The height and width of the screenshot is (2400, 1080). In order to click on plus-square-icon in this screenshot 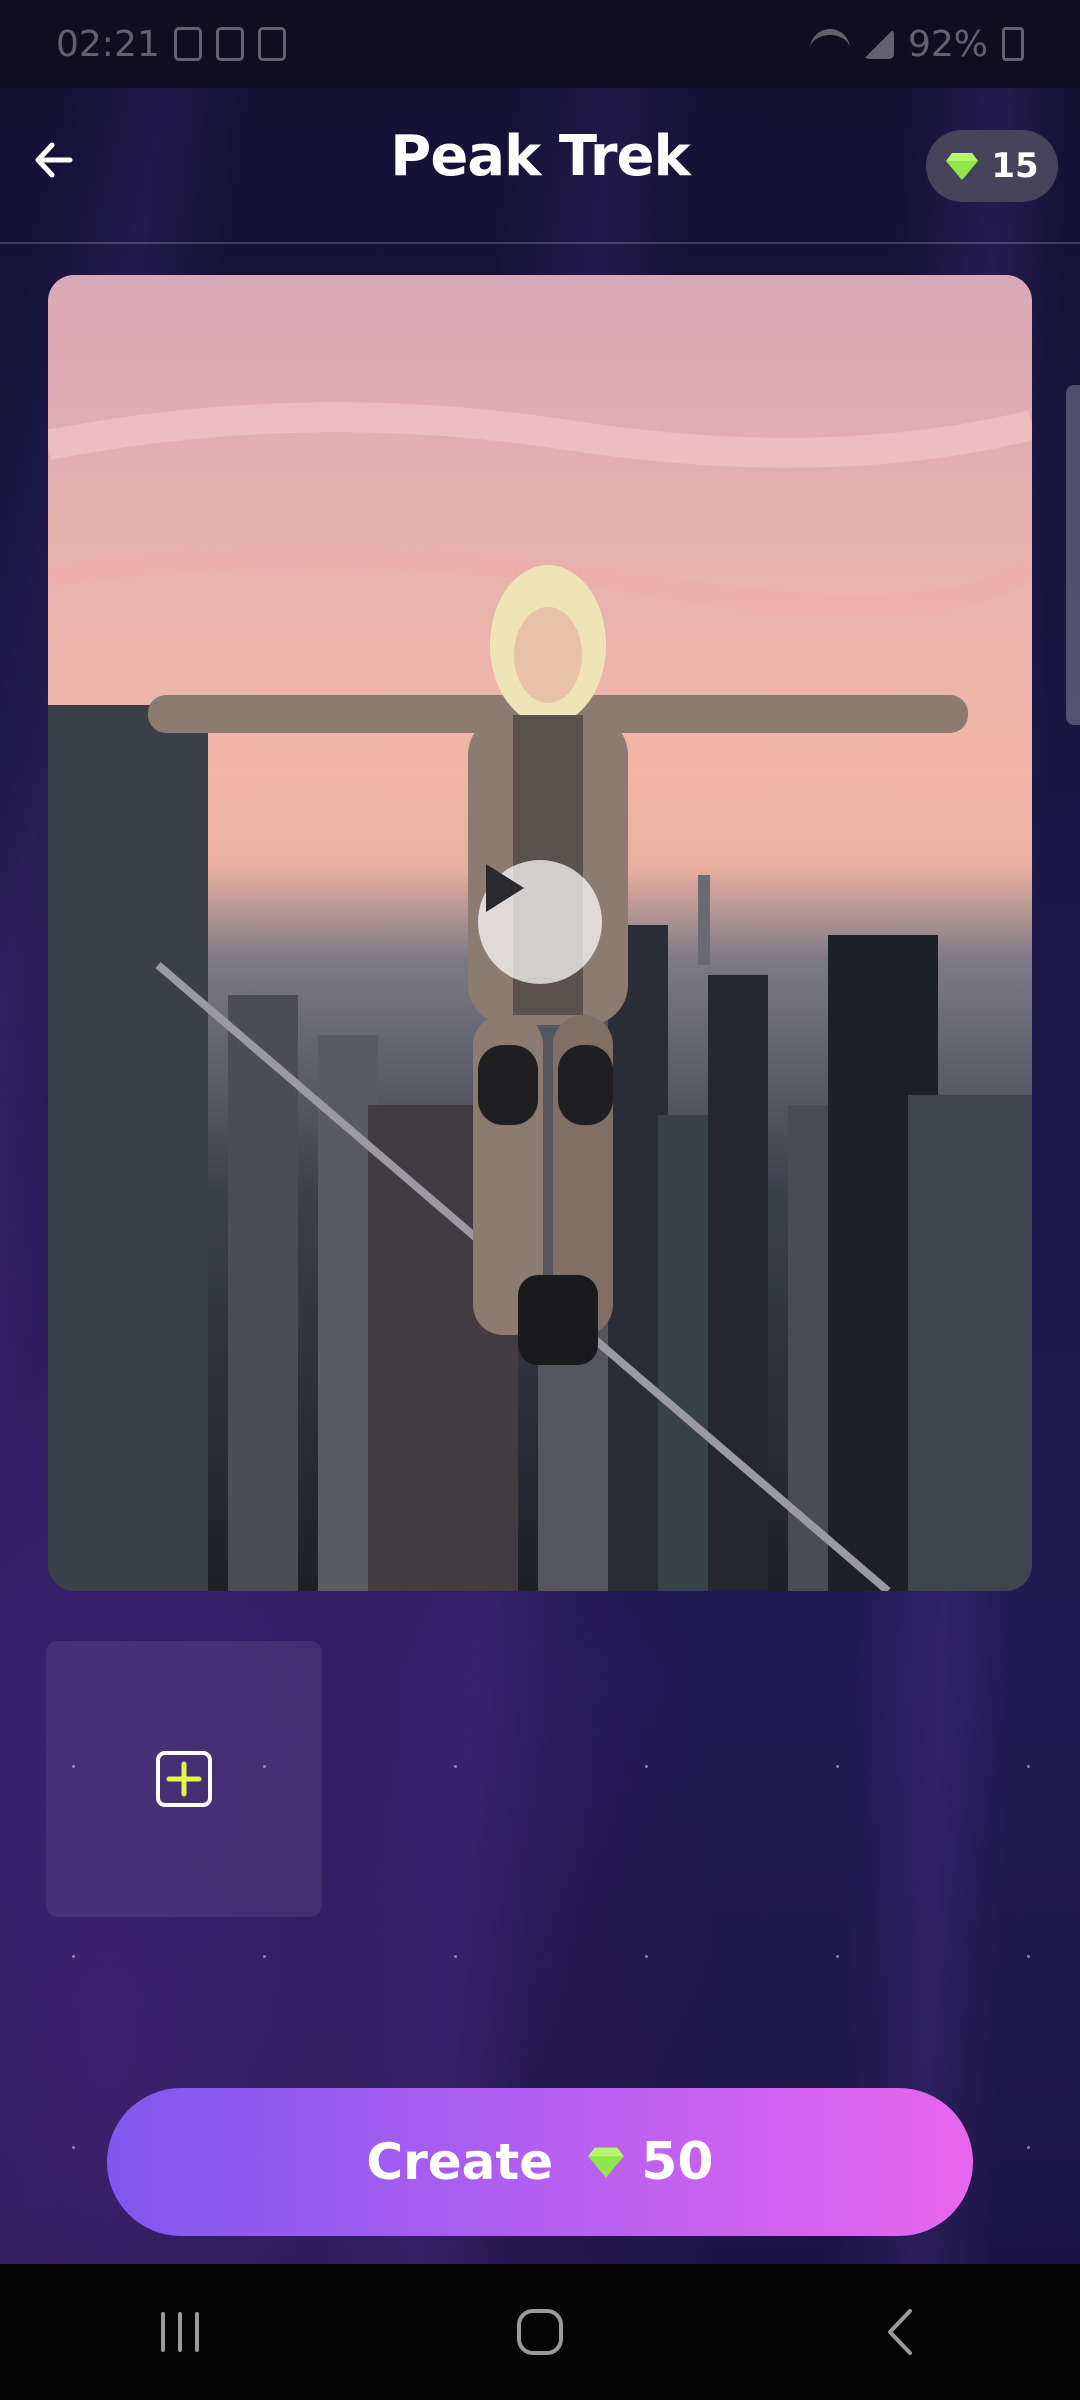, I will do `click(184, 1779)`.